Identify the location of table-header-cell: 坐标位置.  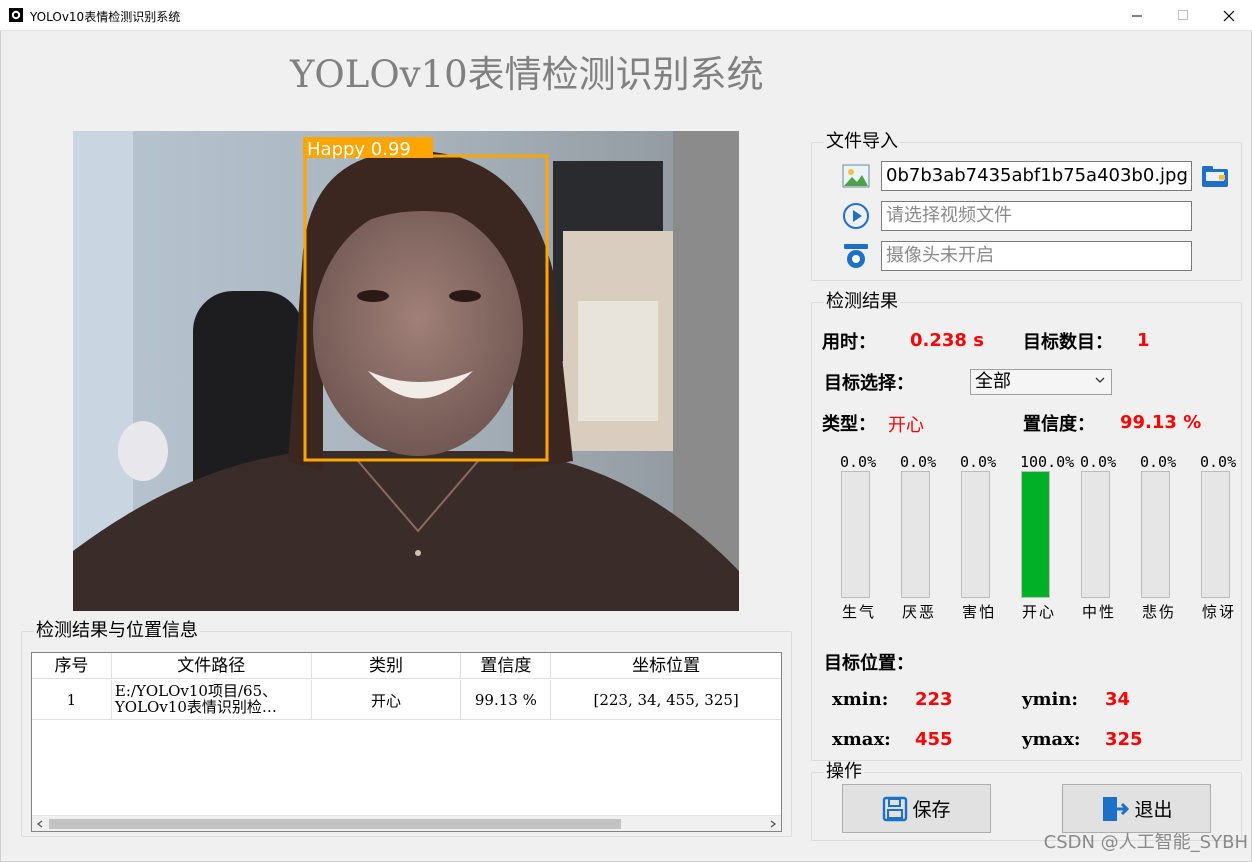
(666, 666).